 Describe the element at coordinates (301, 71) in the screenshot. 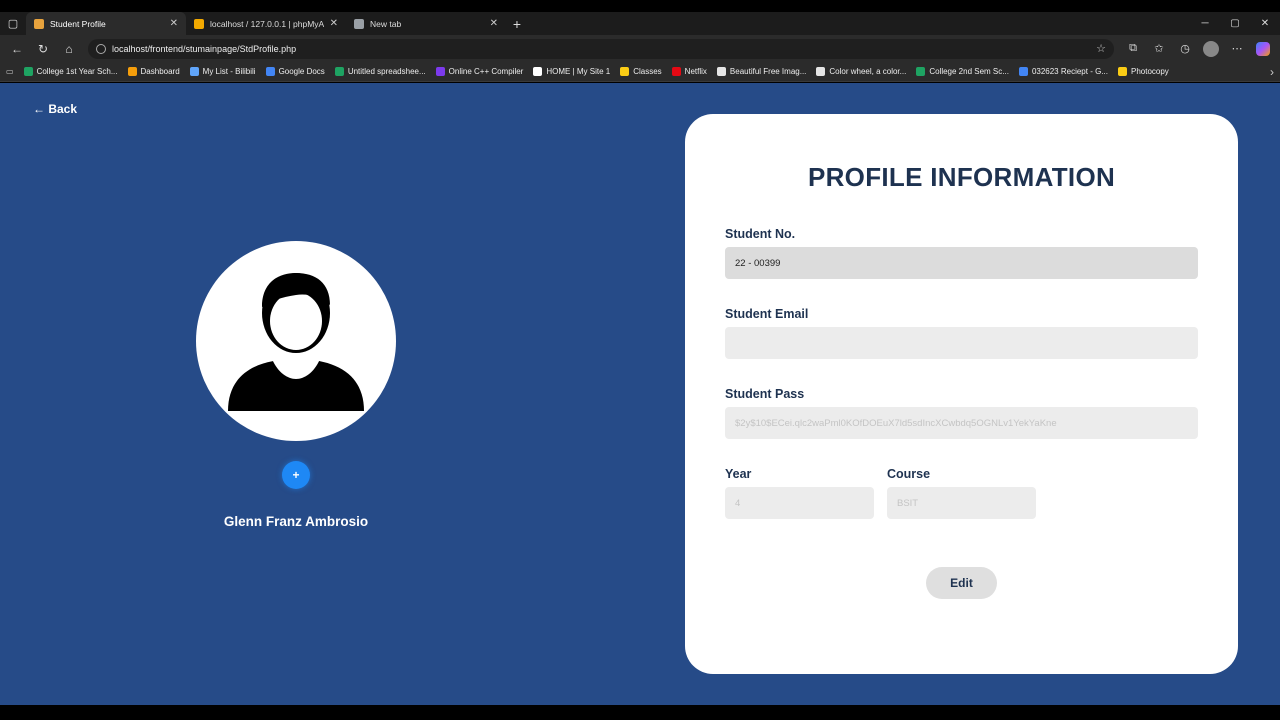

I see `bookmark-label: Google Docs` at that location.